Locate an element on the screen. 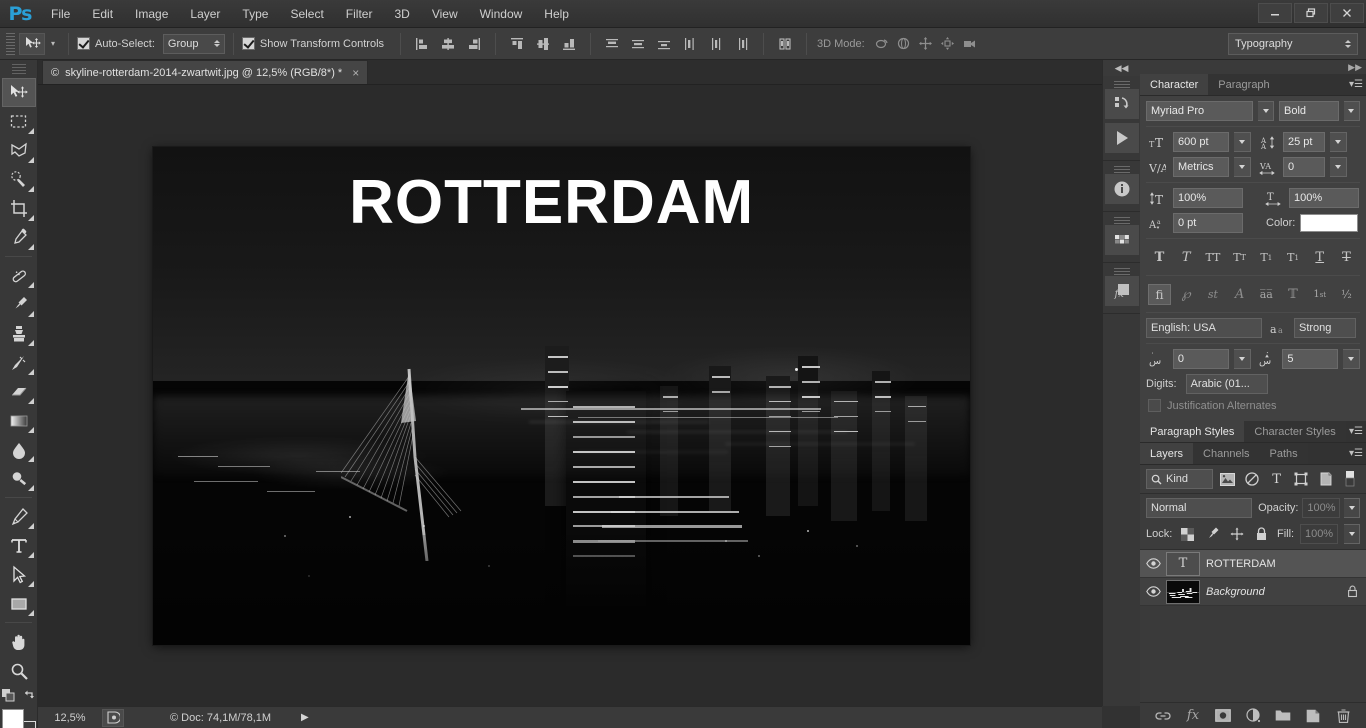 The image size is (1366, 728). subscript-button: T1 is located at coordinates (1293, 257).